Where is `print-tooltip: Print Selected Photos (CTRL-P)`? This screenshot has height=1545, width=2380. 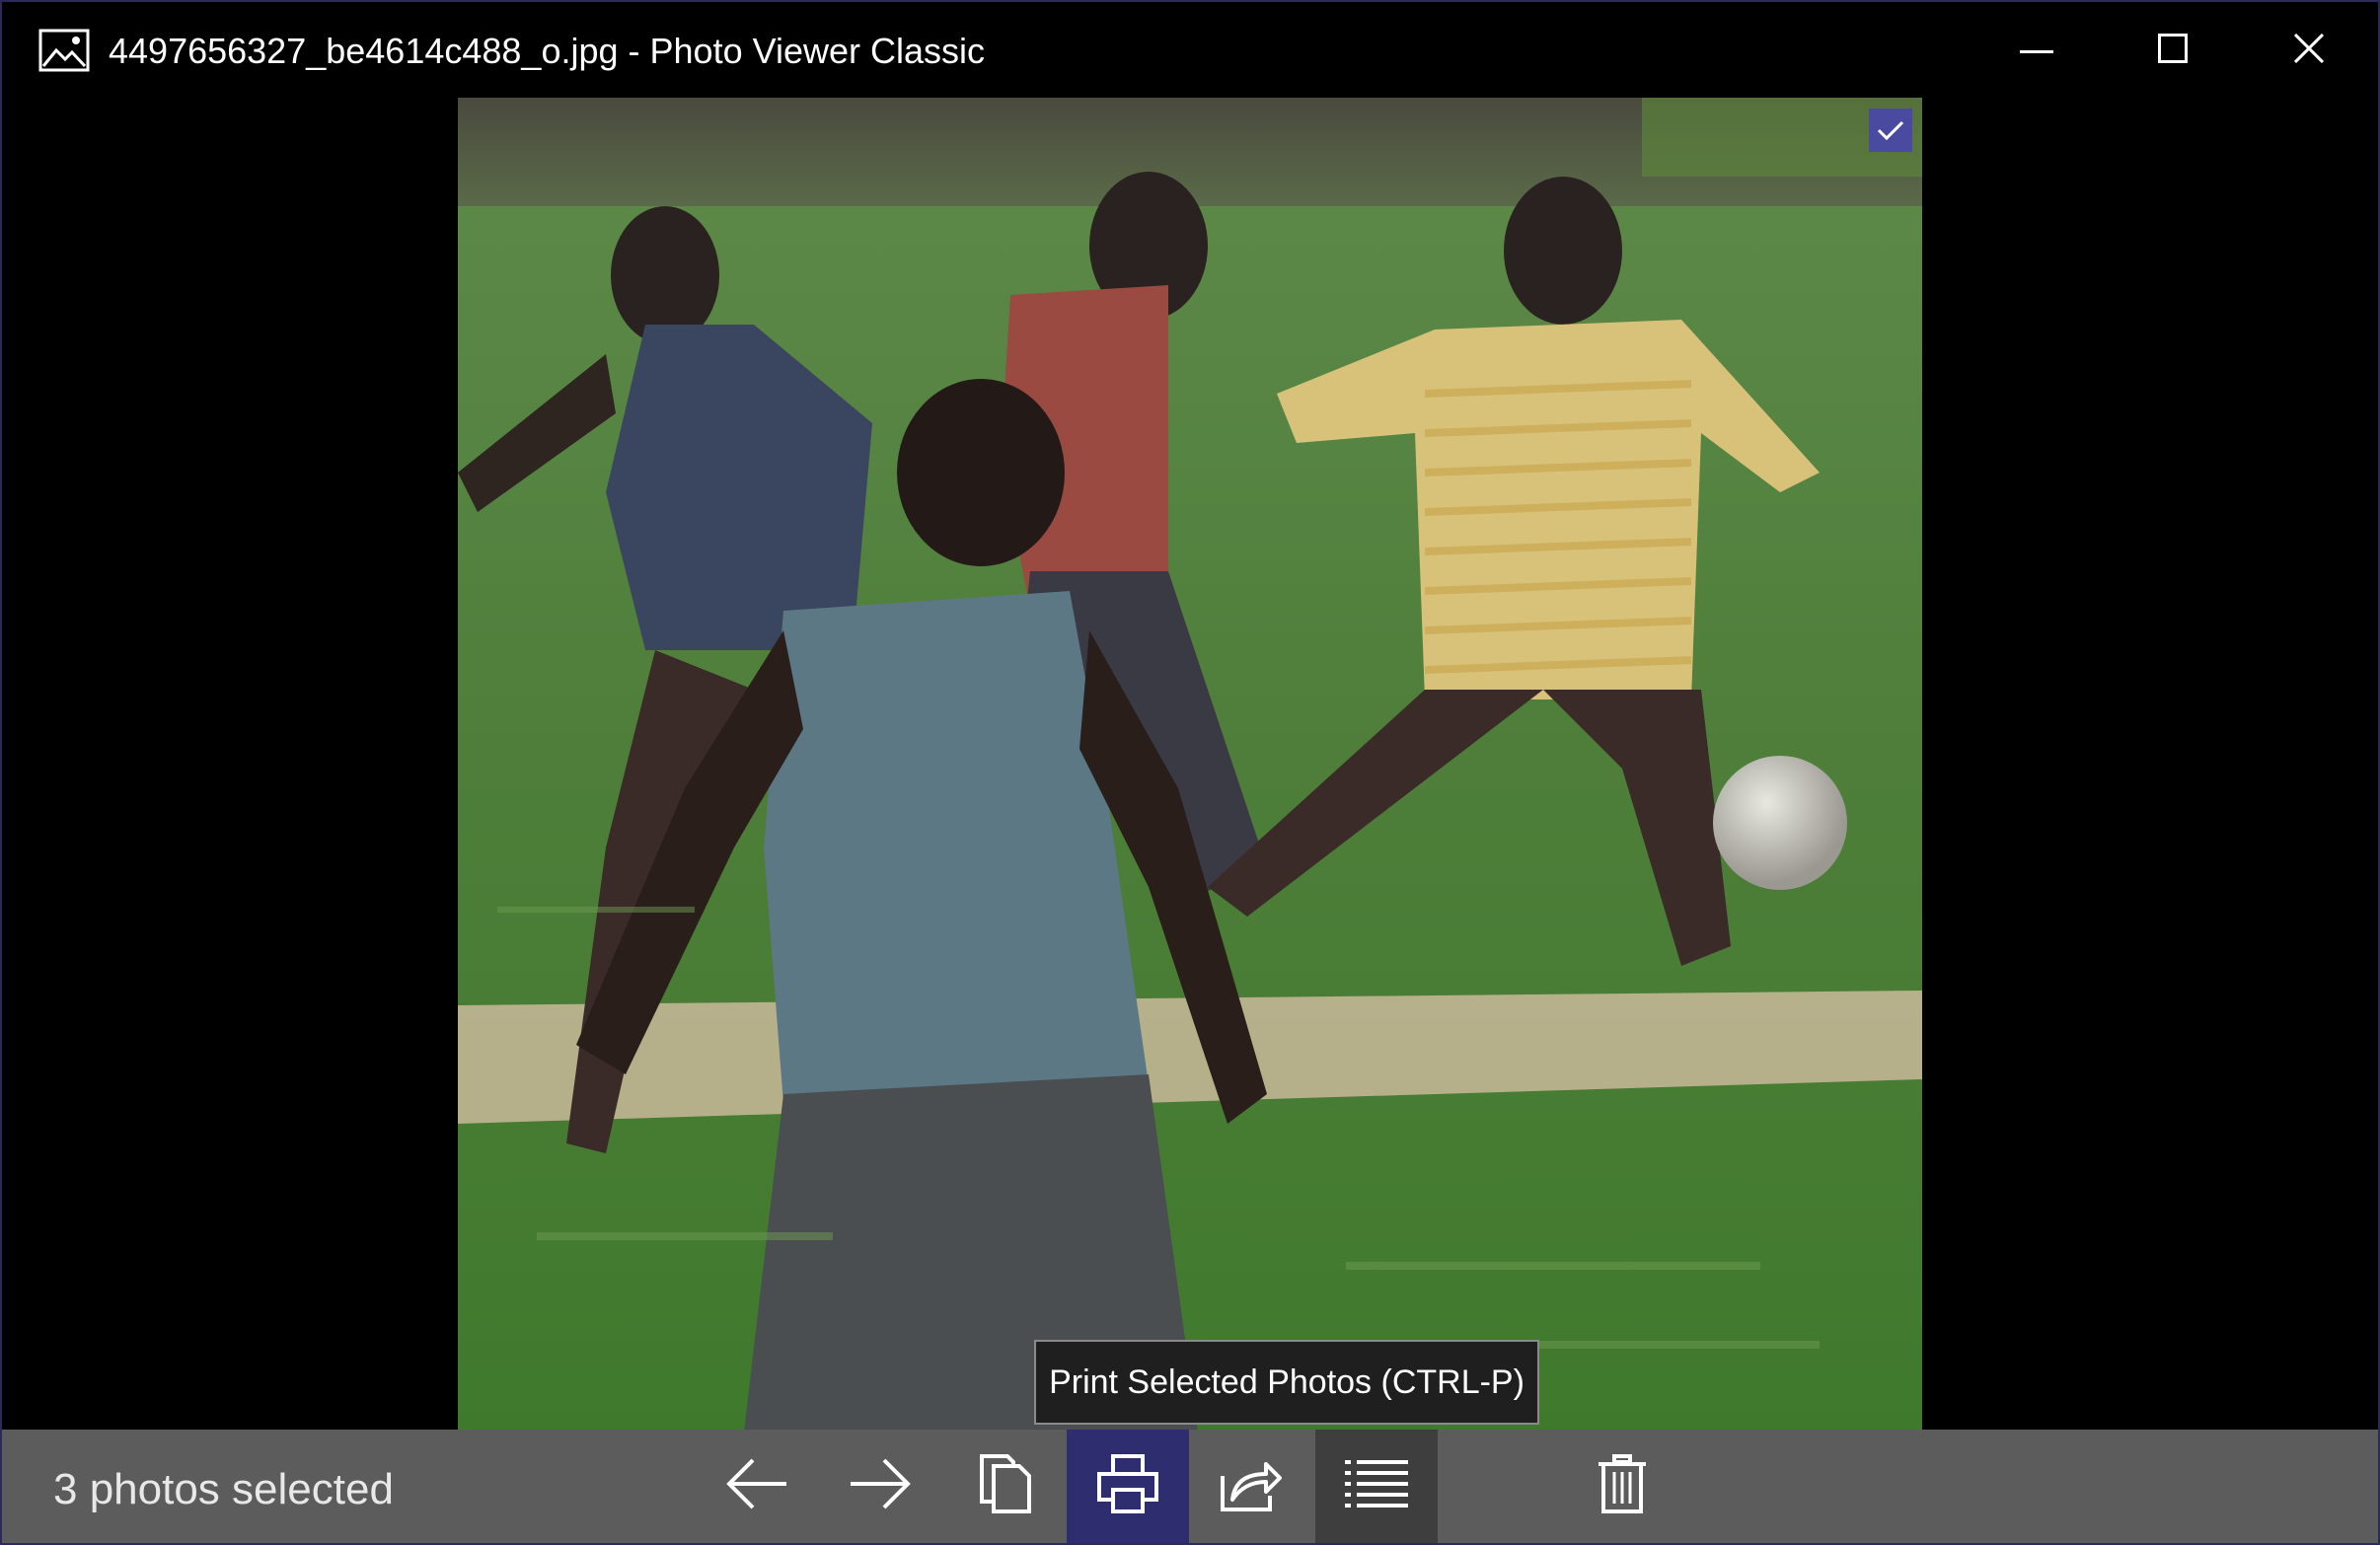 print-tooltip: Print Selected Photos (CTRL-P) is located at coordinates (1286, 1382).